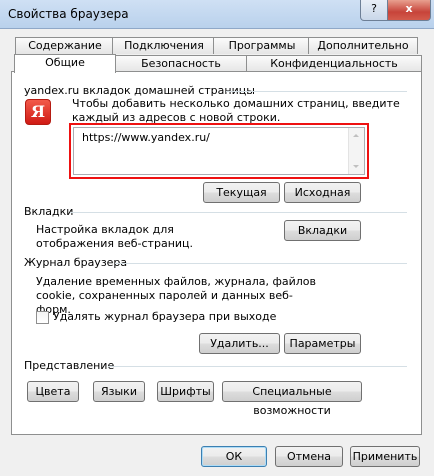  Describe the element at coordinates (65, 63) in the screenshot. I see `tab-general: Общие` at that location.